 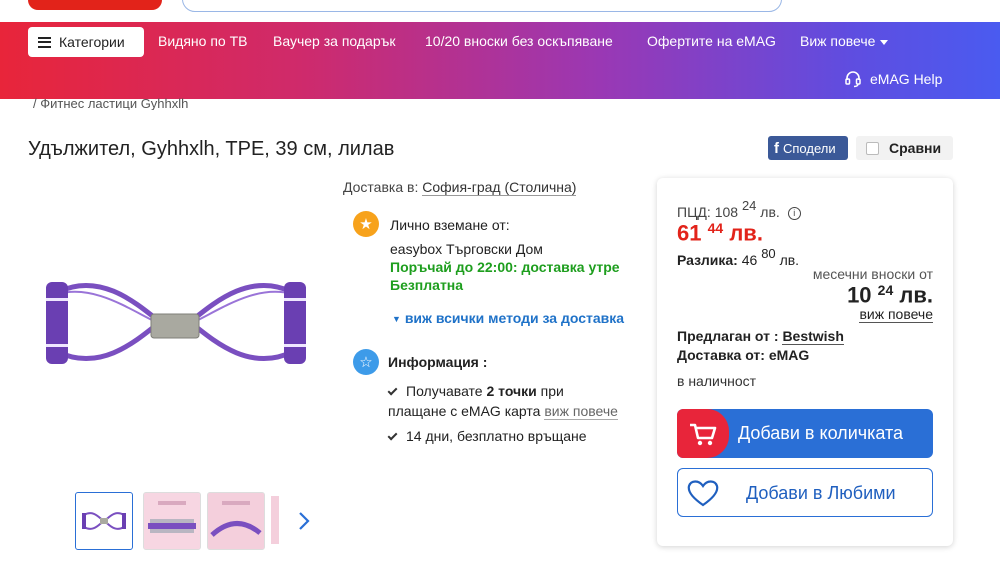 What do you see at coordinates (304, 521) in the screenshot?
I see `chevron-right-icon` at bounding box center [304, 521].